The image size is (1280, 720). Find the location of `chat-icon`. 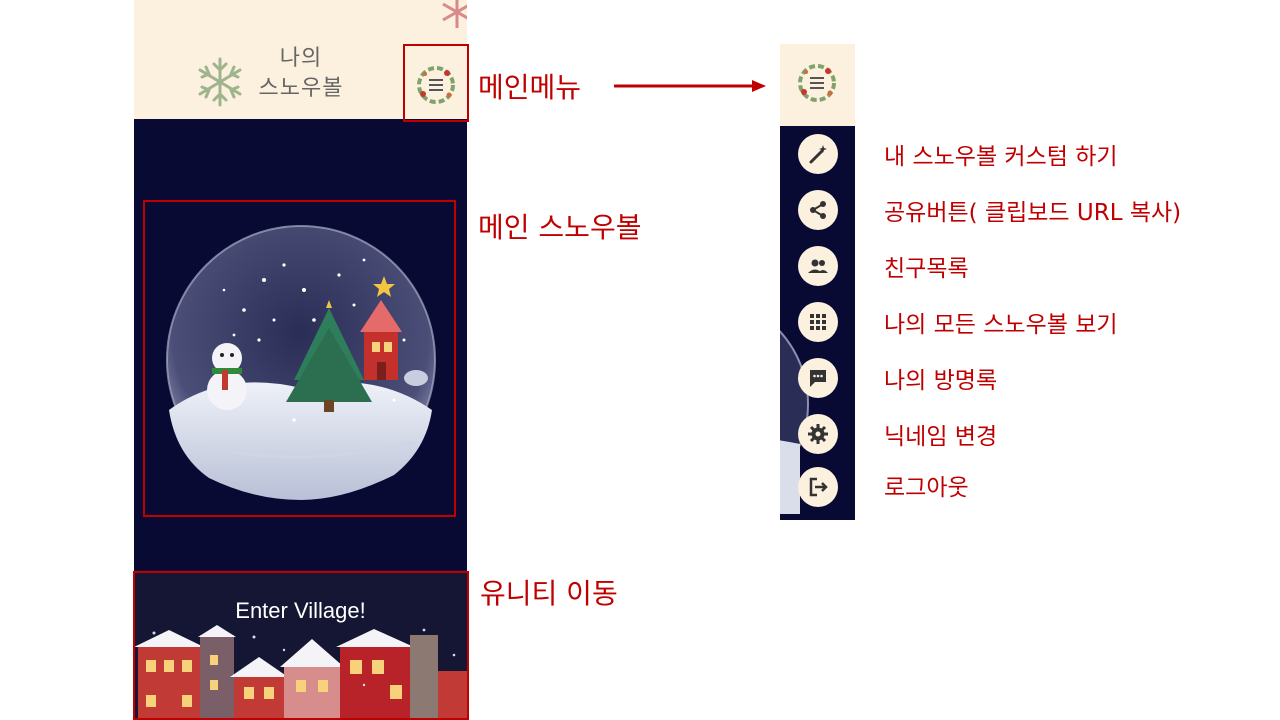

chat-icon is located at coordinates (818, 378).